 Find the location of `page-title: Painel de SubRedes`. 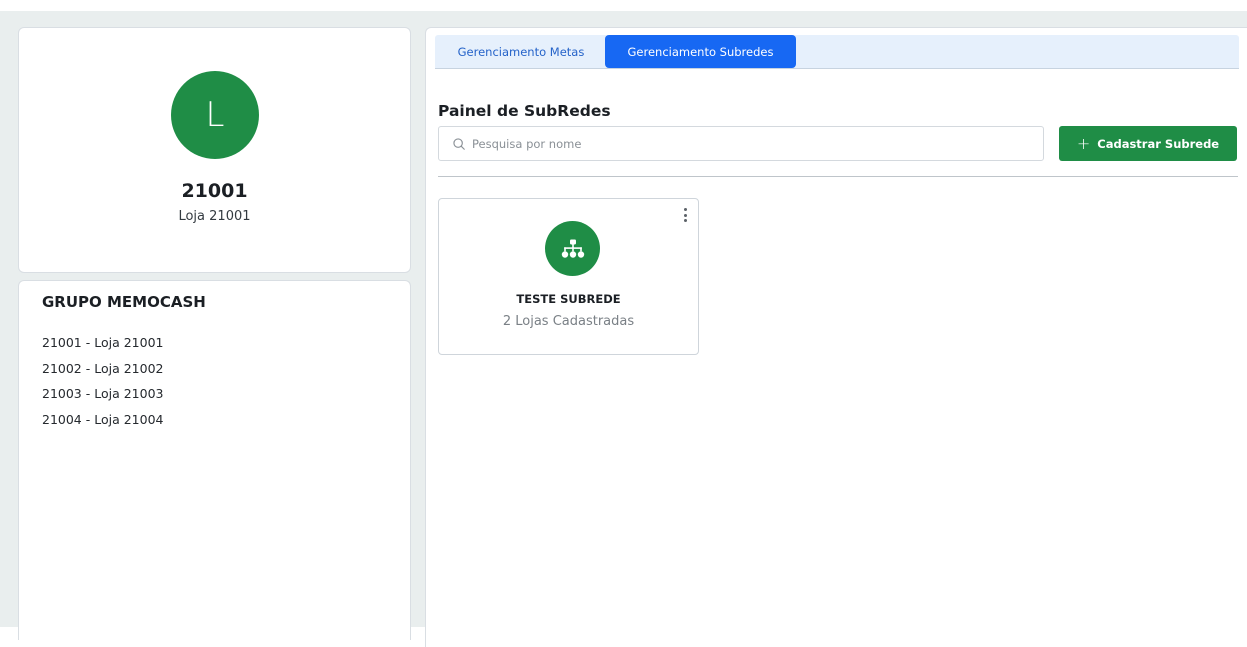

page-title: Painel de SubRedes is located at coordinates (524, 111).